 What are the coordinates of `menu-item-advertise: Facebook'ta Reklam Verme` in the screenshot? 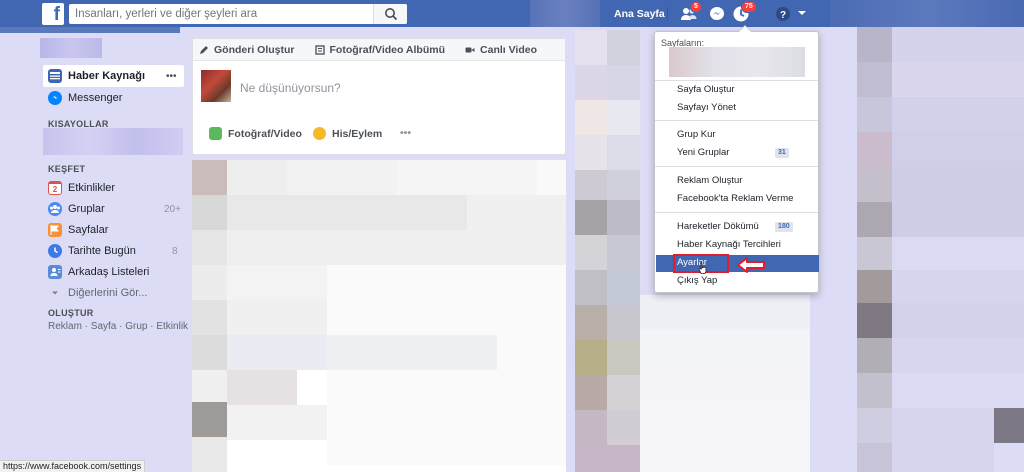 It's located at (735, 199).